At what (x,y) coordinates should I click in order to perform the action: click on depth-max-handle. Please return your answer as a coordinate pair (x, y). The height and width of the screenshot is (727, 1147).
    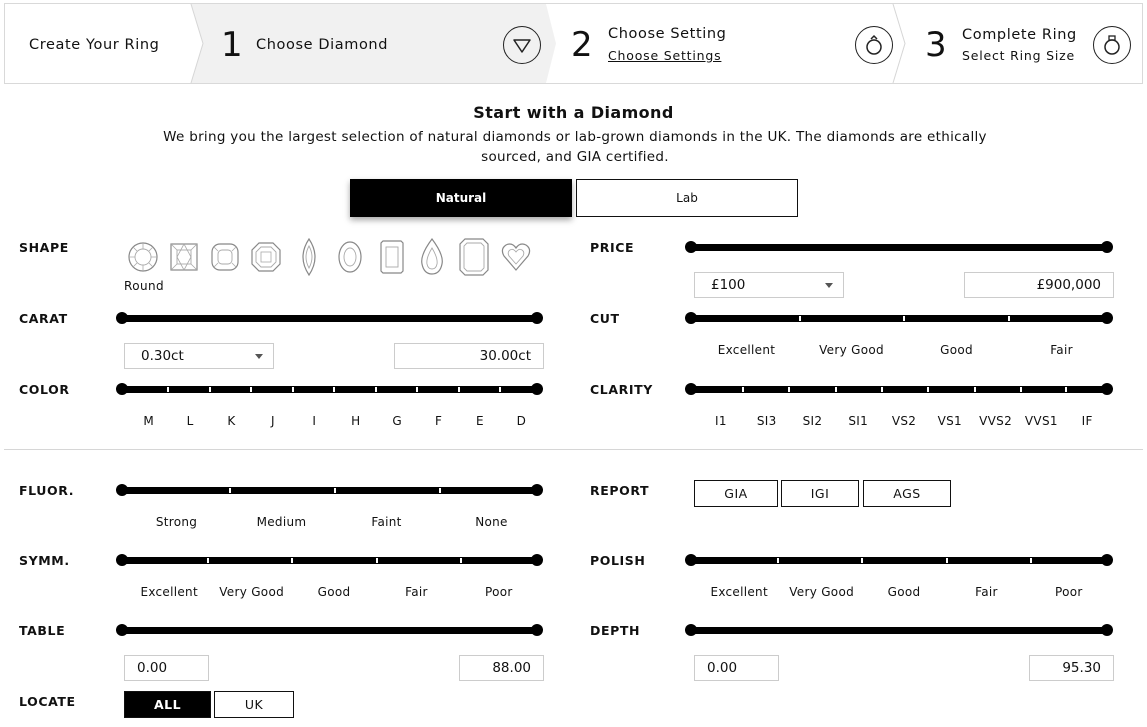
    Looking at the image, I should click on (1107, 630).